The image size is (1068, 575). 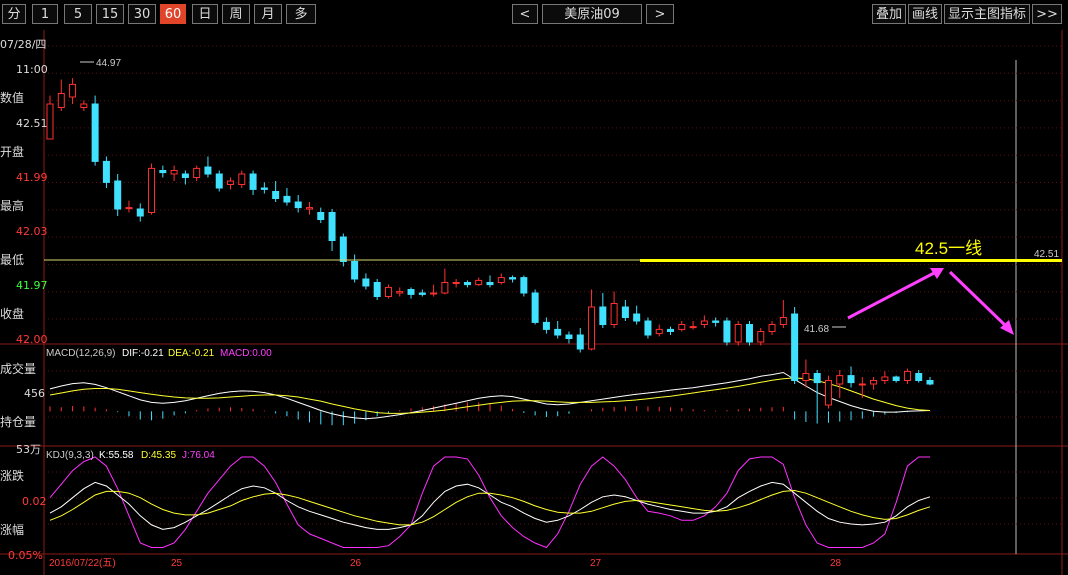 What do you see at coordinates (301, 14) in the screenshot?
I see `period-button-multi: 多` at bounding box center [301, 14].